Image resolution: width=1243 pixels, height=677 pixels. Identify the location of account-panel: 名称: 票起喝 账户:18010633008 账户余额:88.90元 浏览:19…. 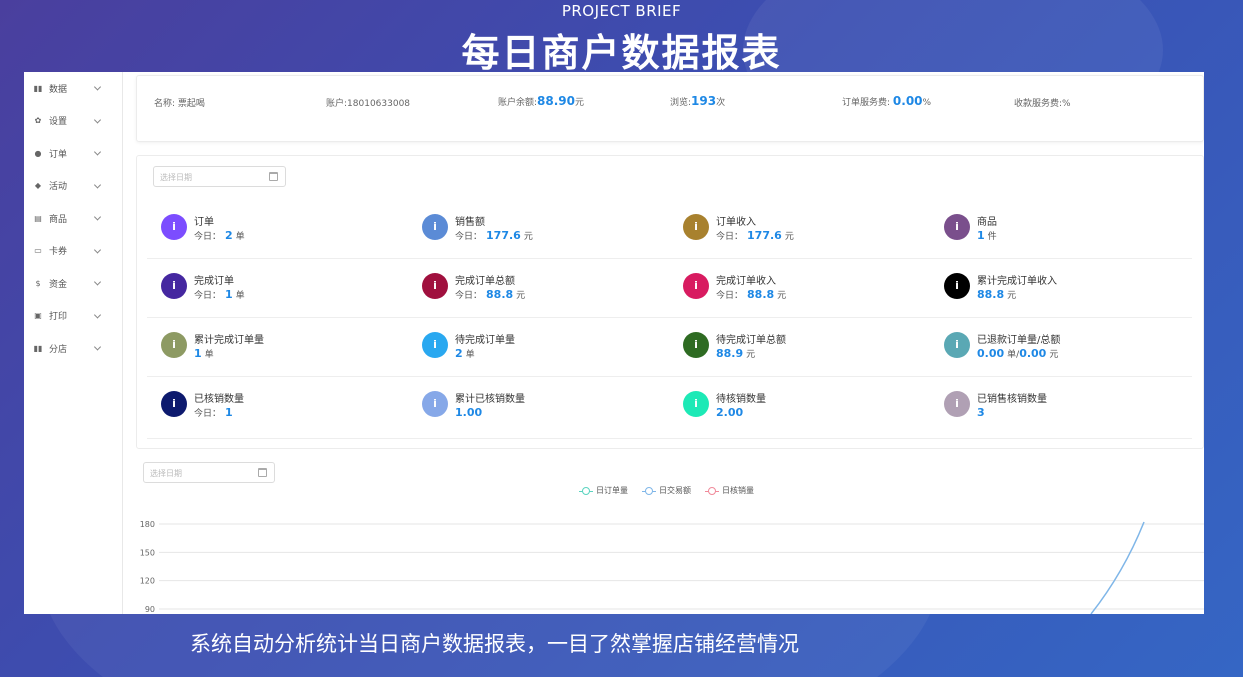
(670, 108).